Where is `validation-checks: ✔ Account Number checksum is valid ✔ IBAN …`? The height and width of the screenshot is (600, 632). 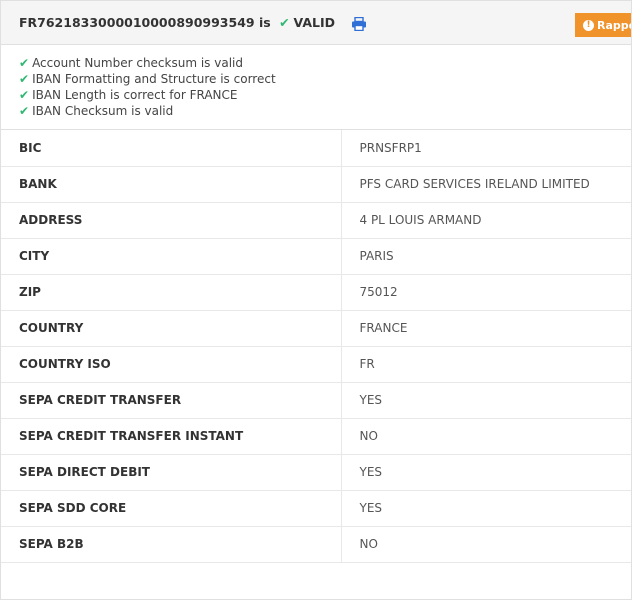
validation-checks: ✔ Account Number checksum is valid ✔ IBAN … is located at coordinates (316, 87).